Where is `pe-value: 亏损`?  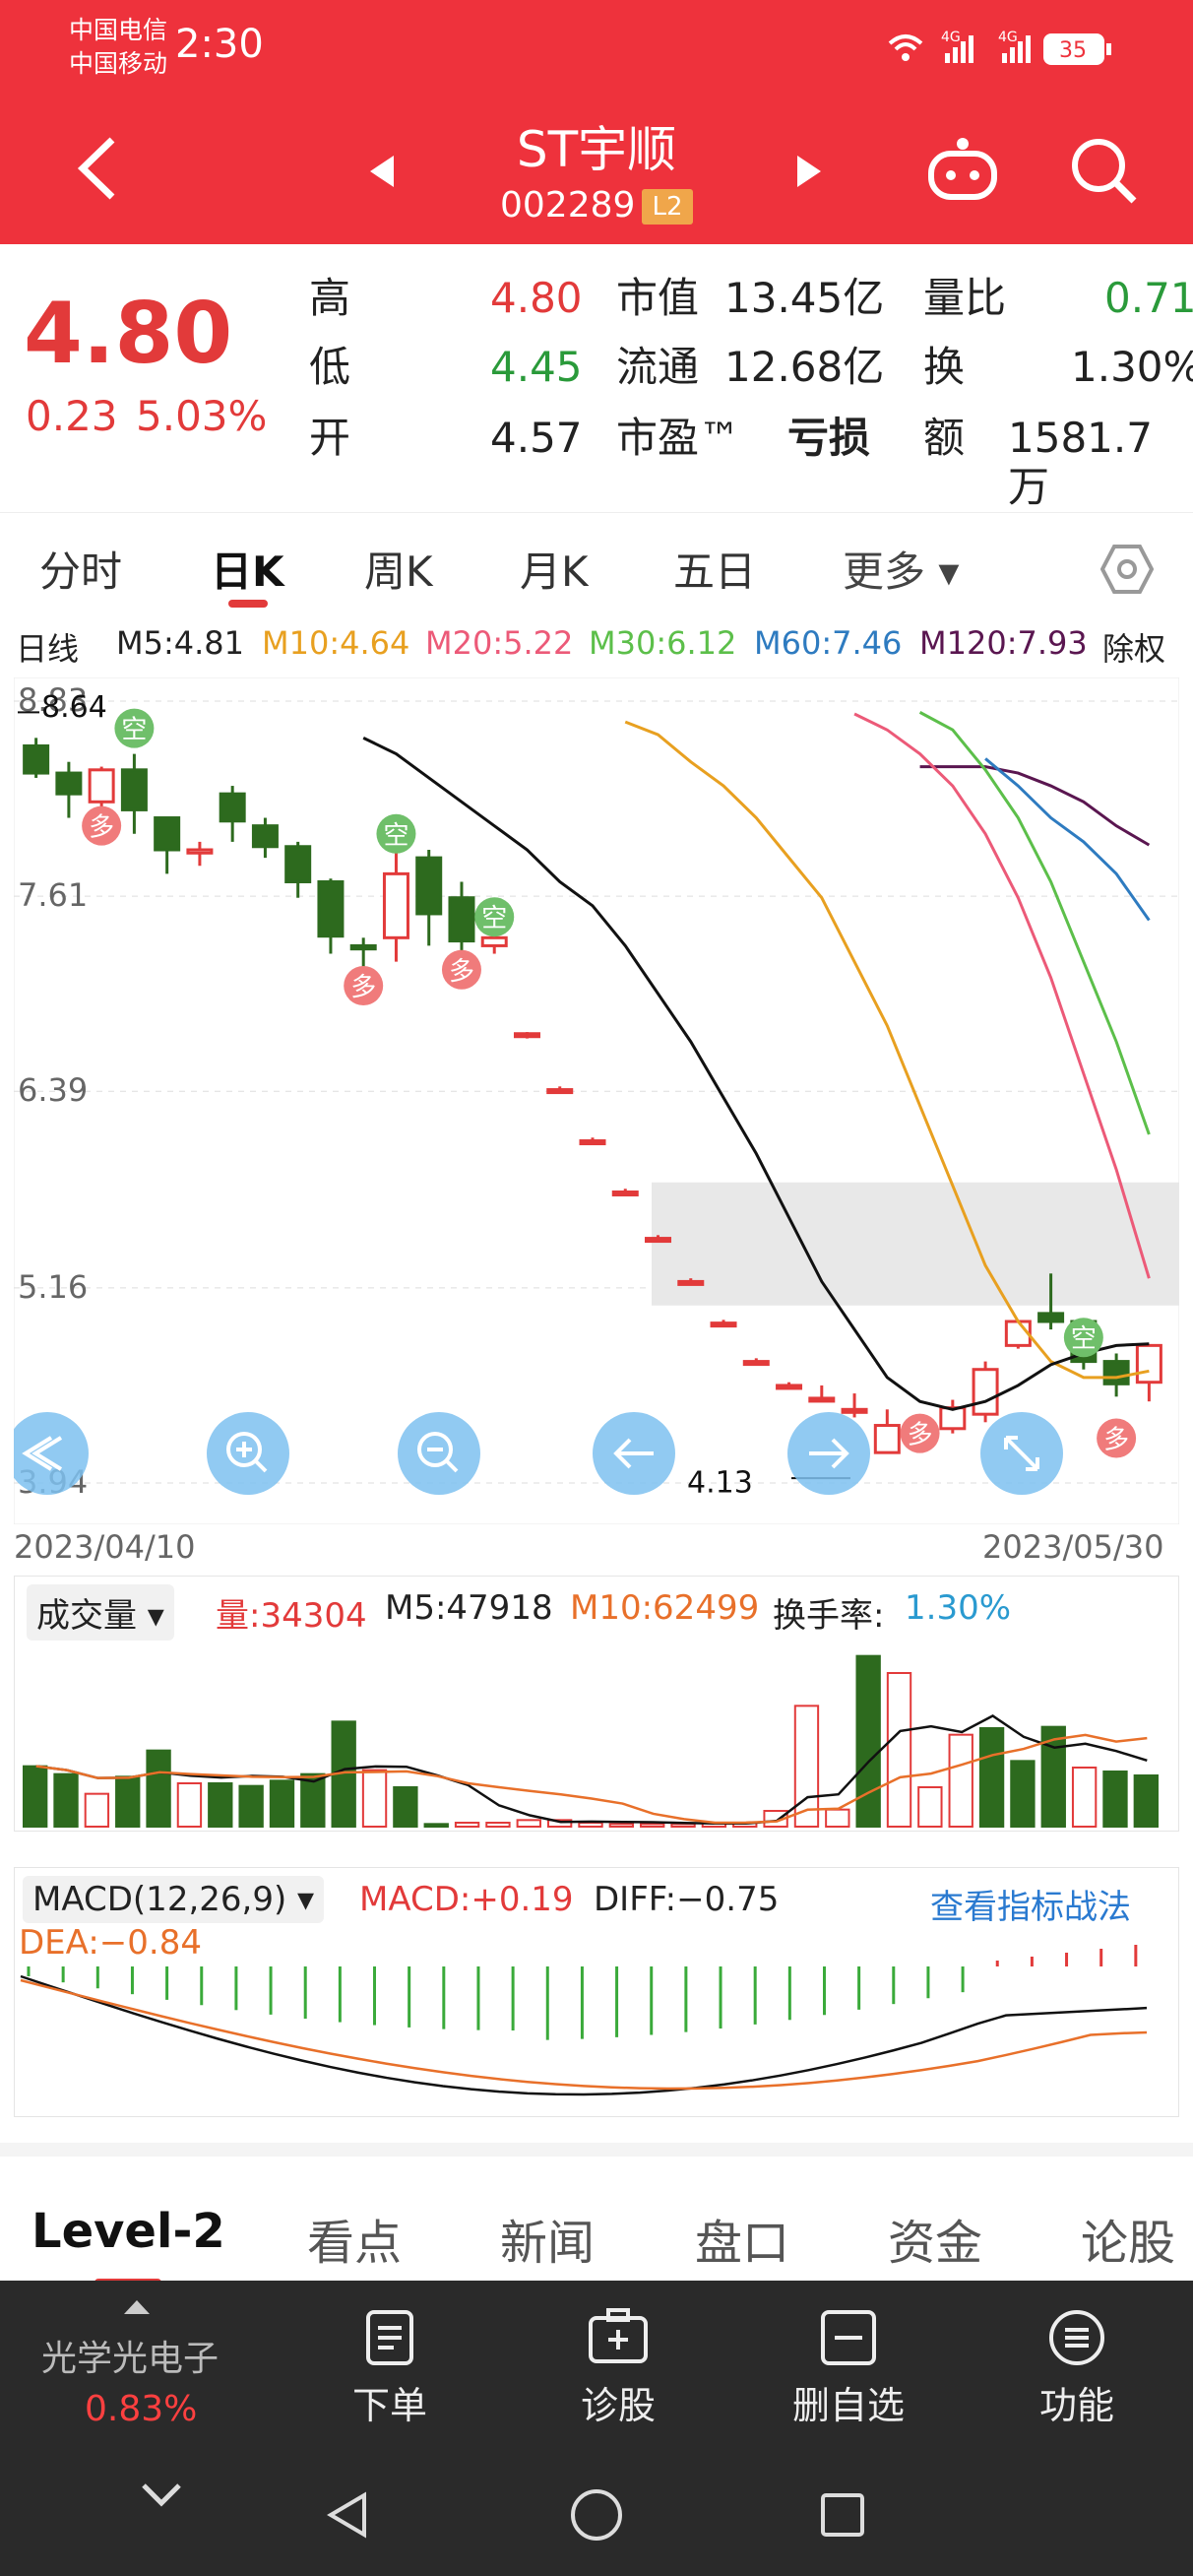 pe-value: 亏损 is located at coordinates (829, 438).